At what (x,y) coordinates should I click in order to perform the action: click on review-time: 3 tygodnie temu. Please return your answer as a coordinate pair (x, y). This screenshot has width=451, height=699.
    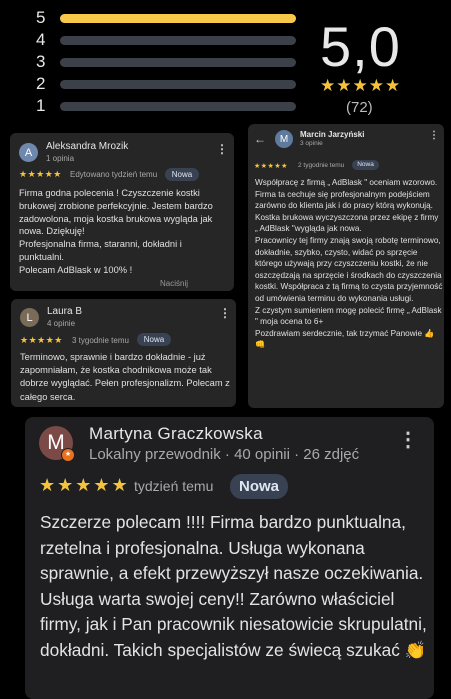
    Looking at the image, I should click on (100, 340).